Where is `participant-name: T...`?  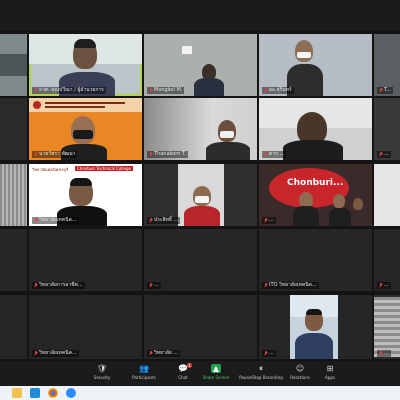 participant-name: T... is located at coordinates (385, 90).